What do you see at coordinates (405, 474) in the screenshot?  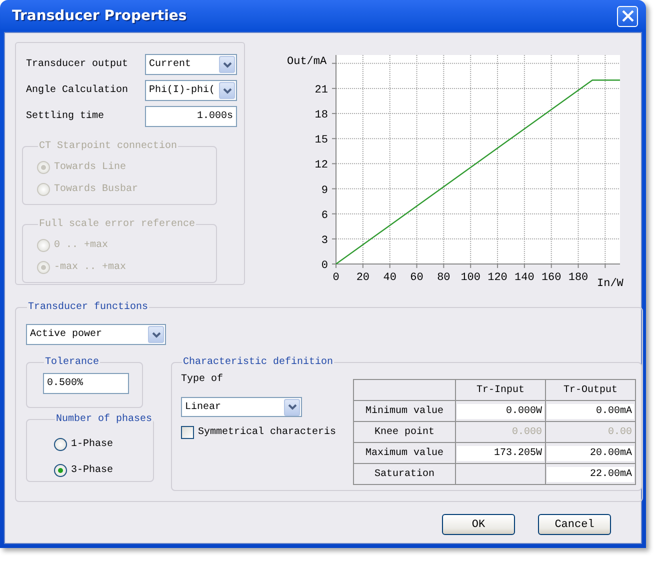 I see `row-header: Saturation` at bounding box center [405, 474].